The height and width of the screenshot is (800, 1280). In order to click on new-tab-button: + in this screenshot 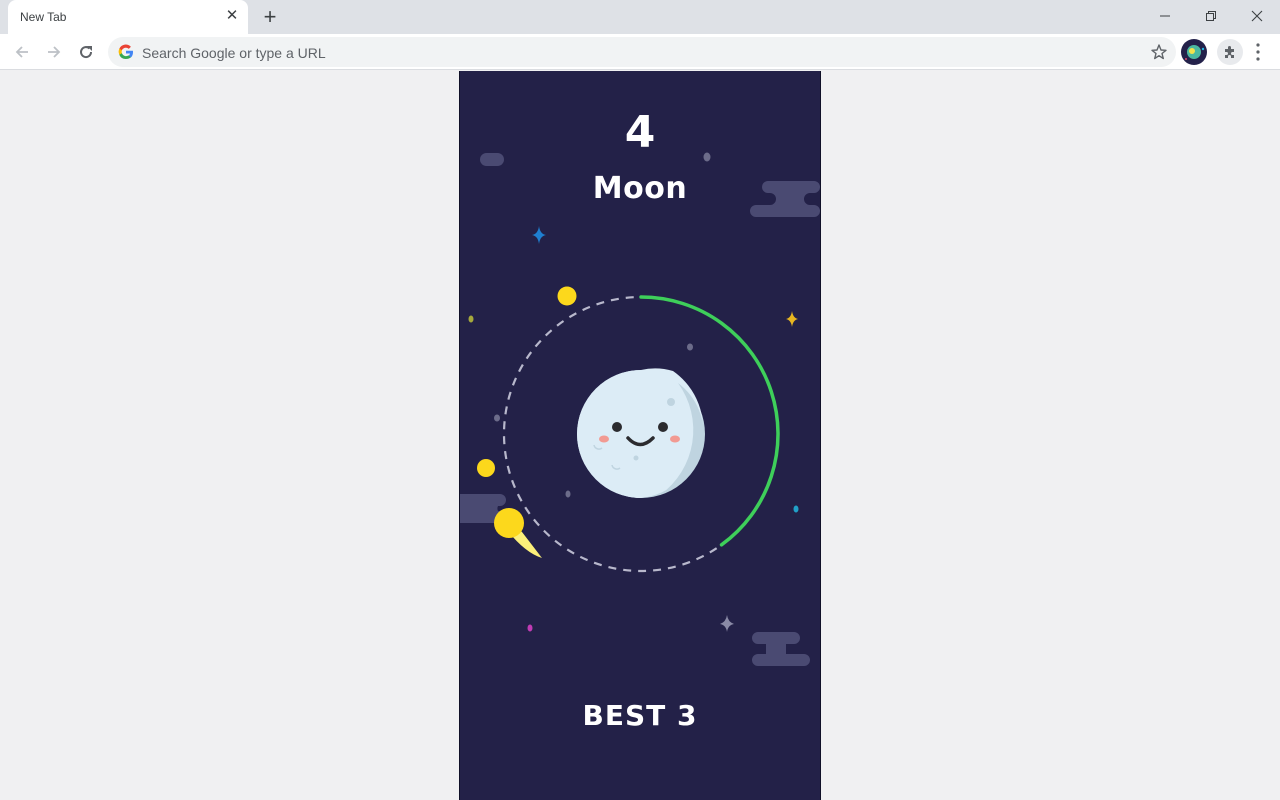, I will do `click(270, 17)`.